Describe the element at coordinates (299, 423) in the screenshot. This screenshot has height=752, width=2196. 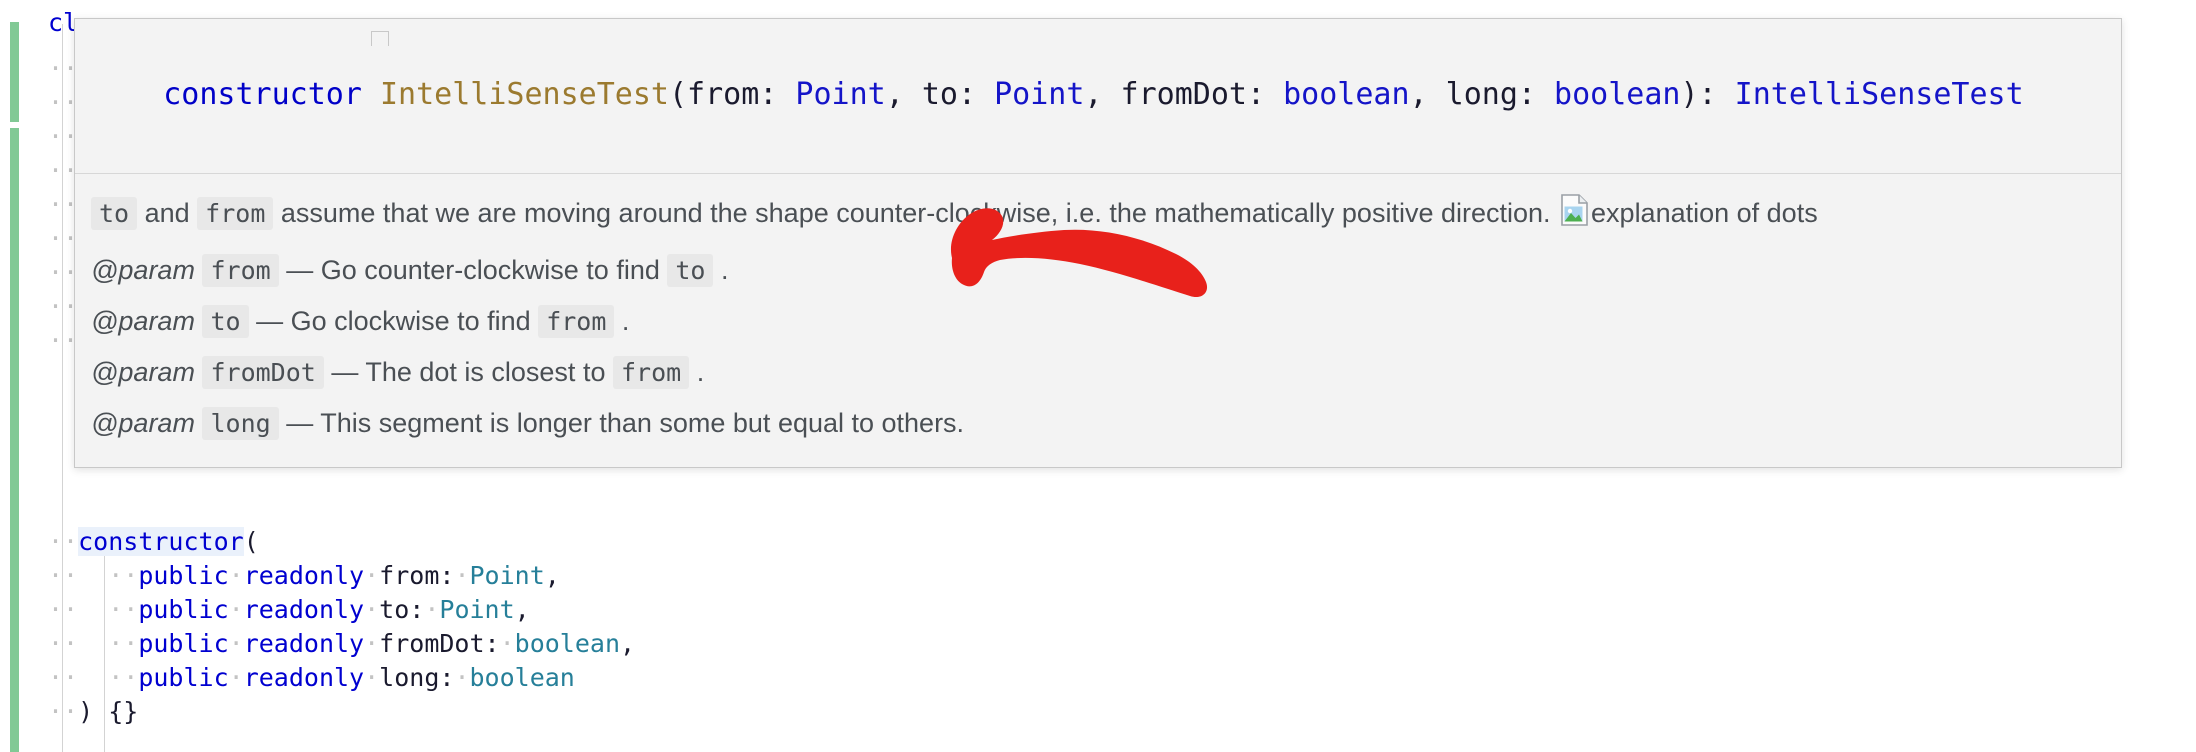
I see `param-dash-long: —` at that location.